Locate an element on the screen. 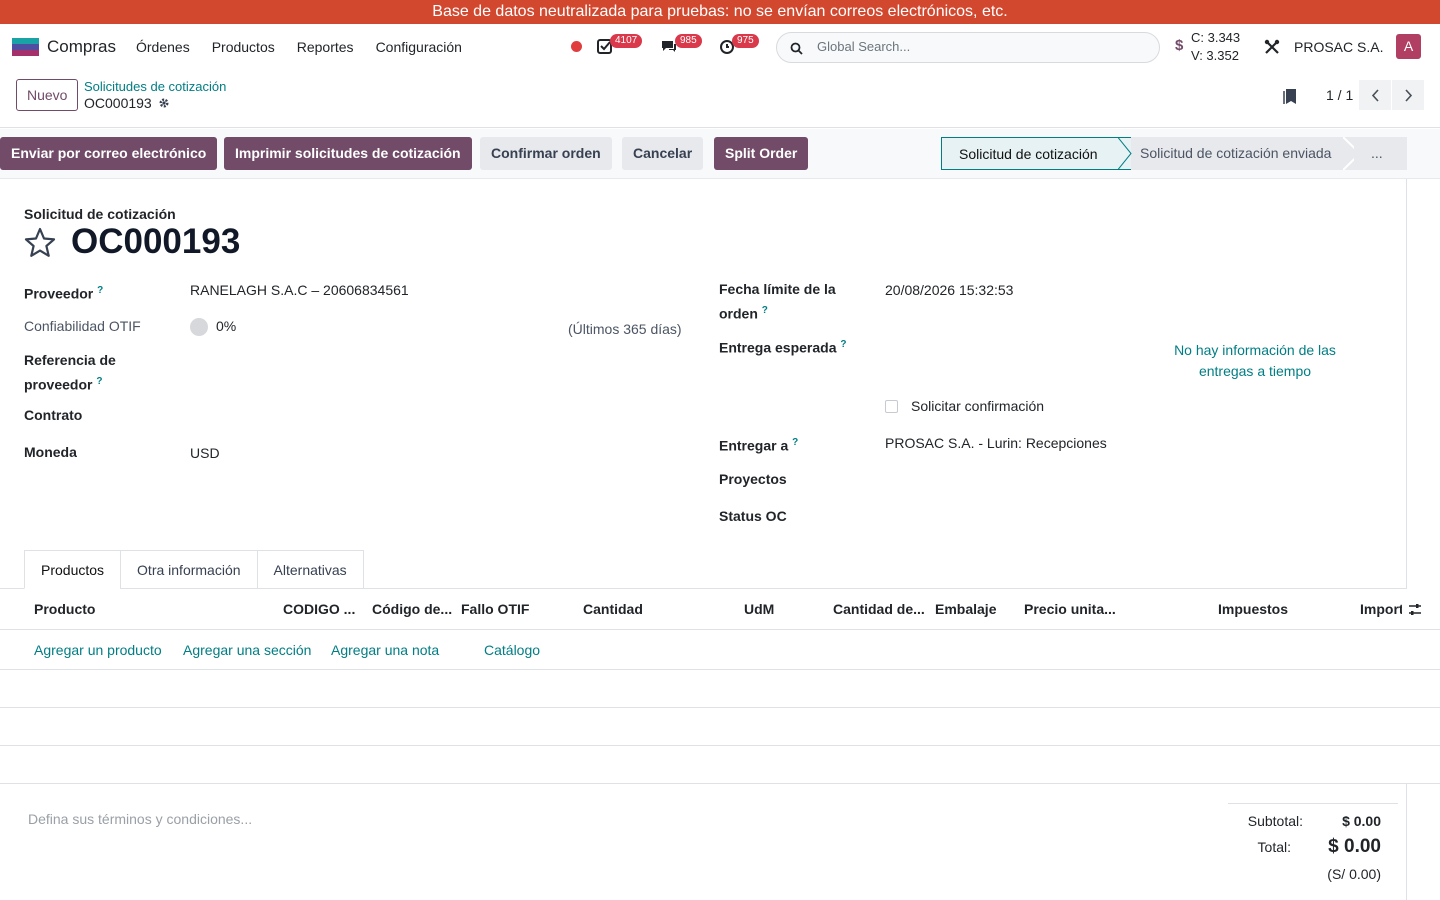  activities-badge: 4107 is located at coordinates (626, 41).